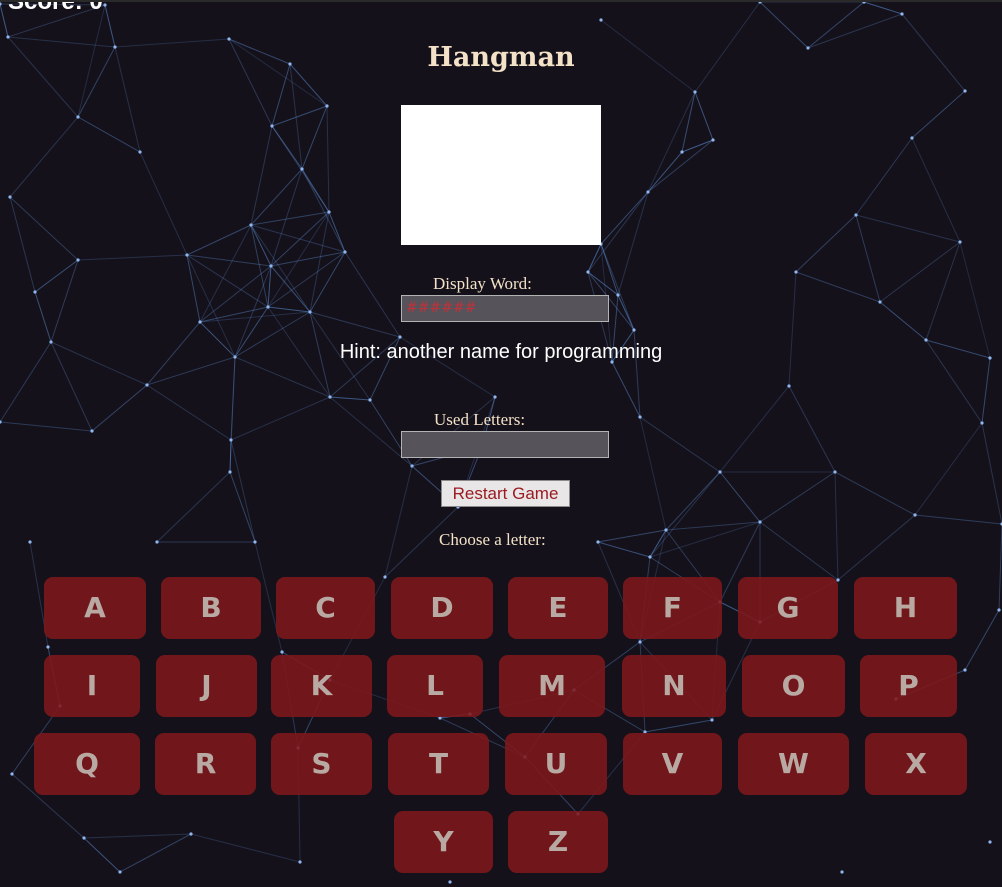  Describe the element at coordinates (908, 686) in the screenshot. I see `letter-key-p: P` at that location.